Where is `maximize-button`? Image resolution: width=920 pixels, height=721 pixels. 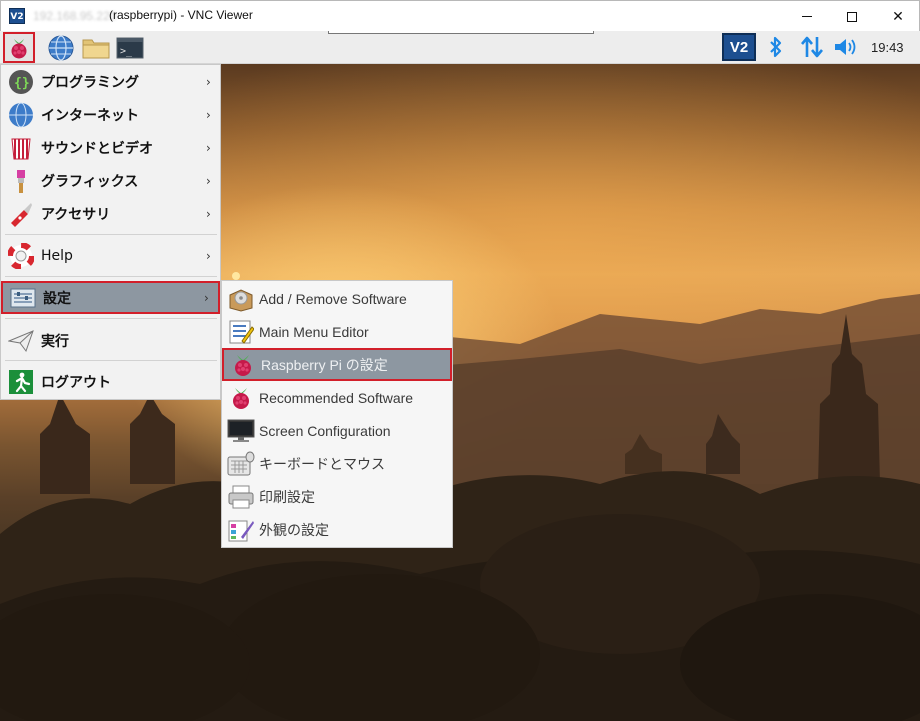
maximize-button is located at coordinates (852, 16).